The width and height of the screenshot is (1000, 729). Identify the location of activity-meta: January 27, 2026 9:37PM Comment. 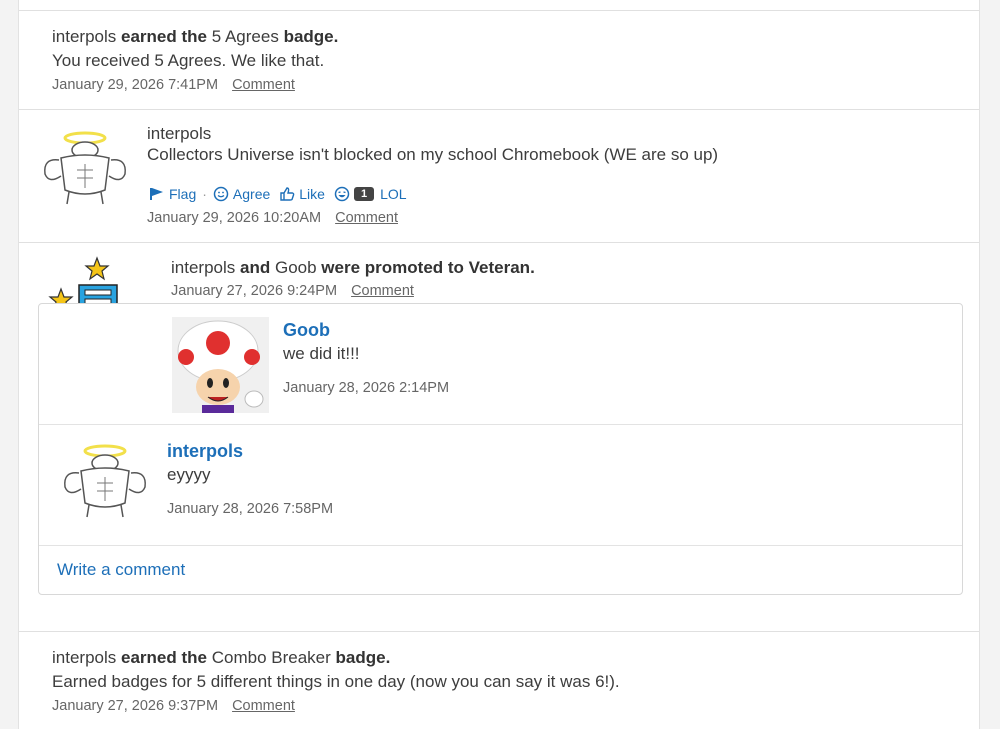
(173, 706).